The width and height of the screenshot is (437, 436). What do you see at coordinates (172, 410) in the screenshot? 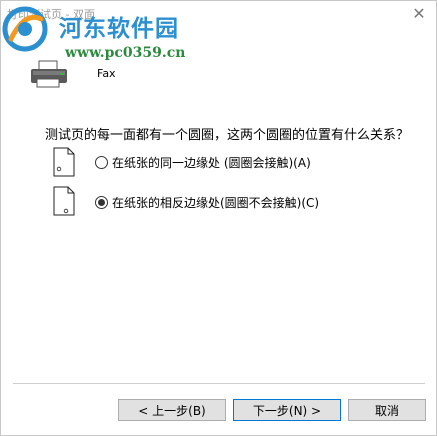
I see `back-button: < 上一步(B)` at bounding box center [172, 410].